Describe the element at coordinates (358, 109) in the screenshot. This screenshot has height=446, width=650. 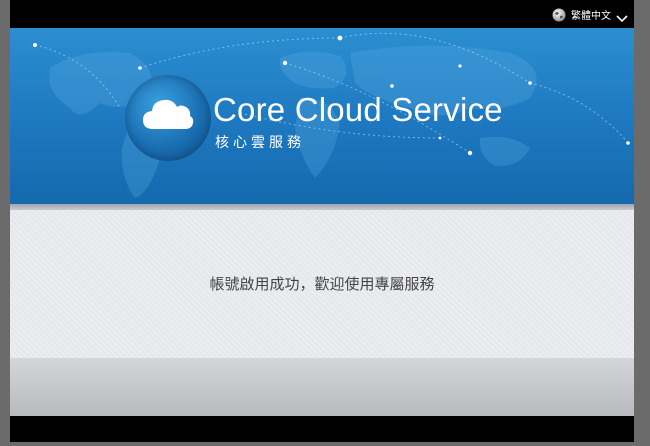
I see `service-title: Core Cloud Service` at that location.